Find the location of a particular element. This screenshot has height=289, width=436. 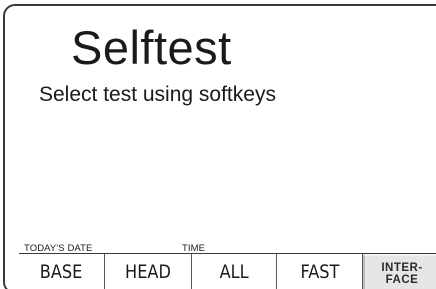

all-softkey: ALL is located at coordinates (234, 271).